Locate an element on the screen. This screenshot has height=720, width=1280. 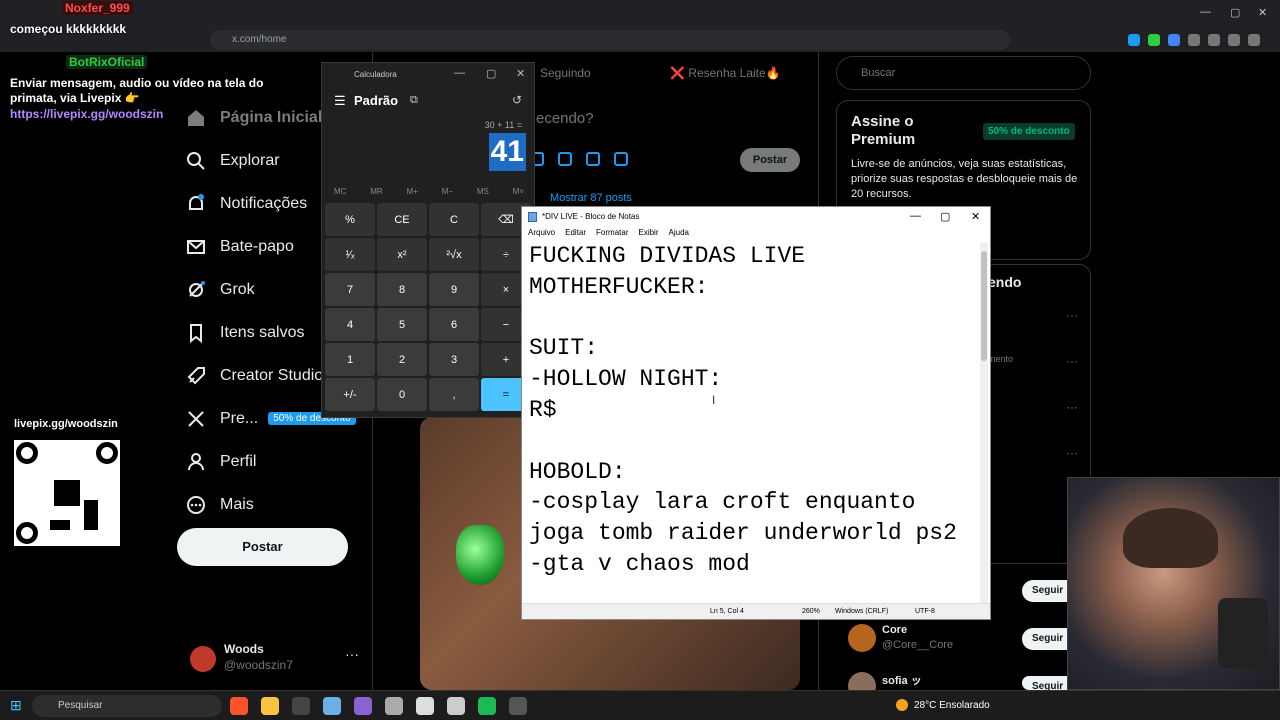
calc-key: 2 is located at coordinates (402, 359).